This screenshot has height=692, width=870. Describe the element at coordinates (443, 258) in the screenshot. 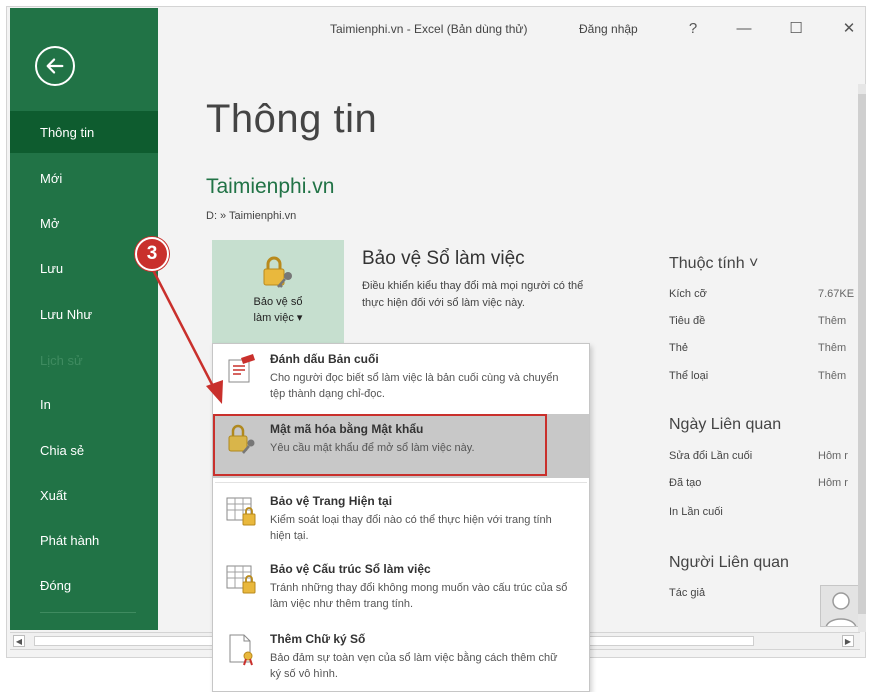

I see `protect-workbook-heading: Bảo vệ Sổ làm việc` at that location.